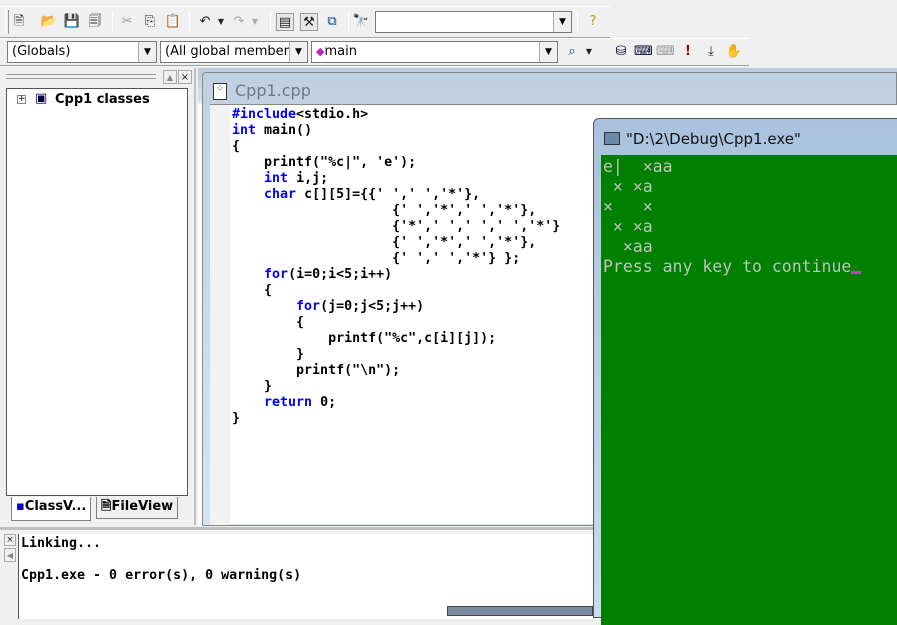 The height and width of the screenshot is (625, 897). Describe the element at coordinates (21, 99) in the screenshot. I see `tree-expand-icon: +` at that location.